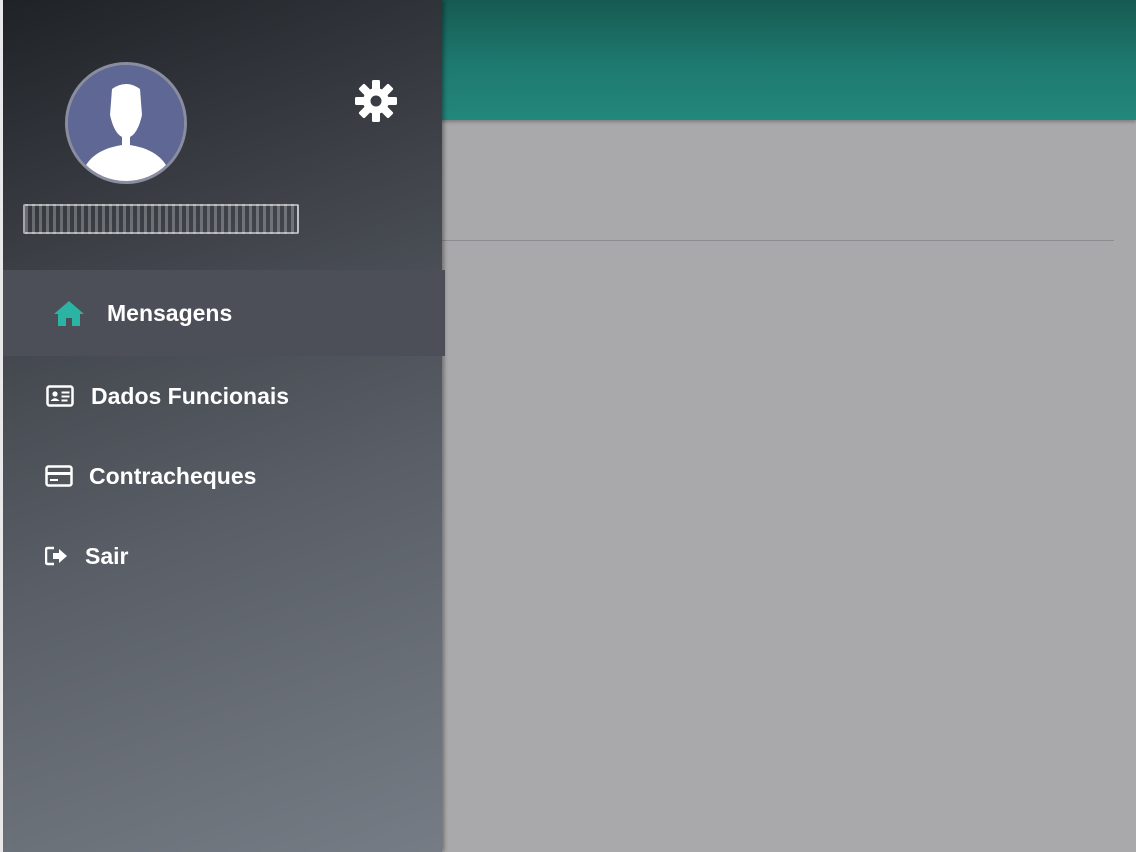  I want to click on avatar, so click(126, 123).